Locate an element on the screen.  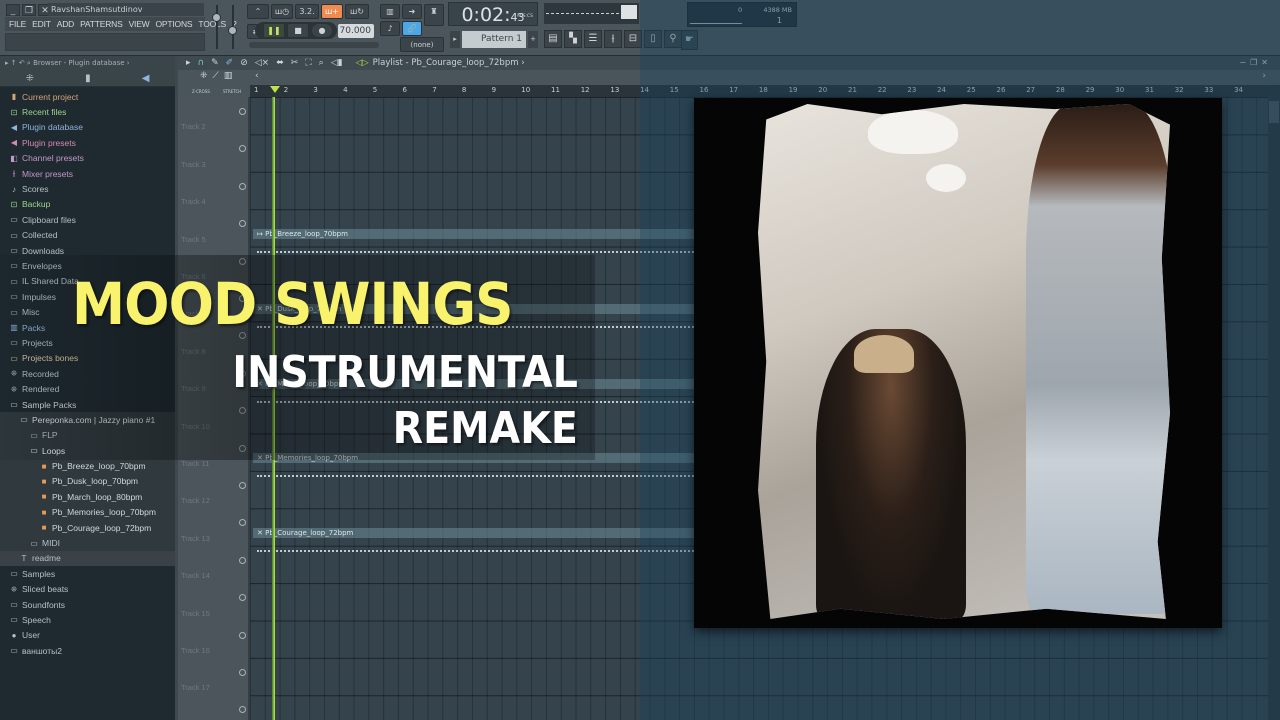
tab-plugins-icon: ◀ is located at coordinates (146, 78).